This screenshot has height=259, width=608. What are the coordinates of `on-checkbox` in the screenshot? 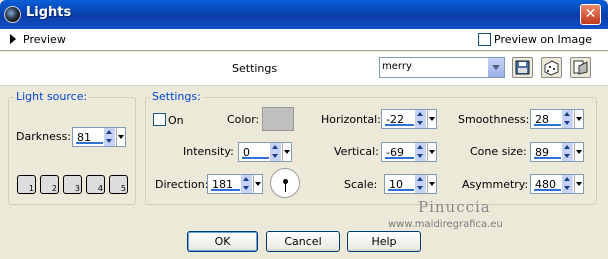 It's located at (159, 119).